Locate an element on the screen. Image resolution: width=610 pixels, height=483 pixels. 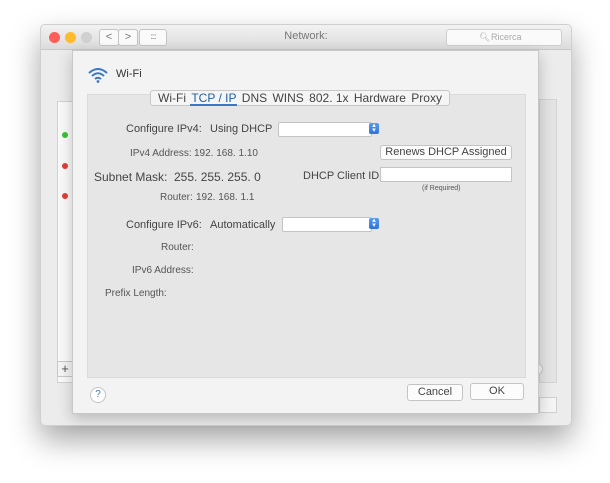
wifi-icon is located at coordinates (98, 75).